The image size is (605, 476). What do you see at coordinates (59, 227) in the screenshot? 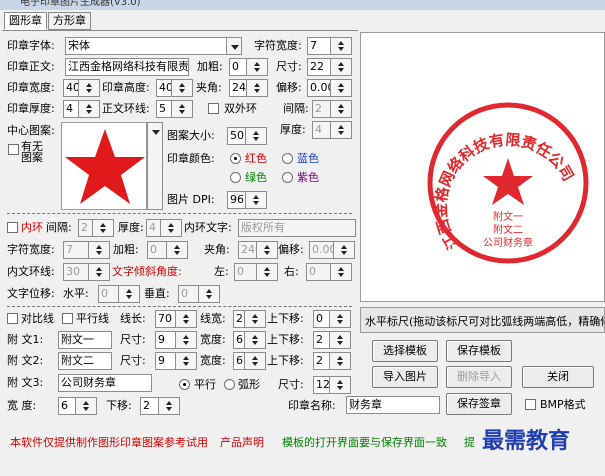
I see `gap-label: 间隔:` at bounding box center [59, 227].